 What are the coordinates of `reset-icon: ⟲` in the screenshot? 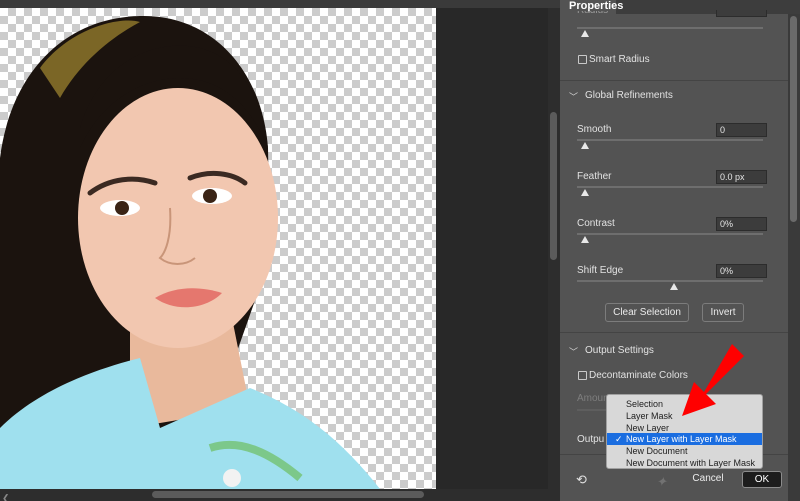 It's located at (581, 480).